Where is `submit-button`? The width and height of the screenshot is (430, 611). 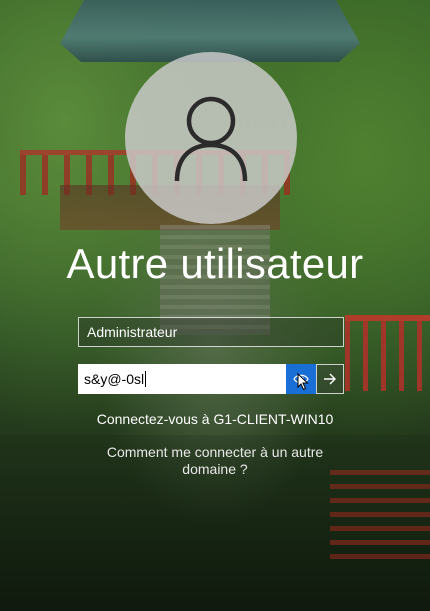
submit-button is located at coordinates (330, 379).